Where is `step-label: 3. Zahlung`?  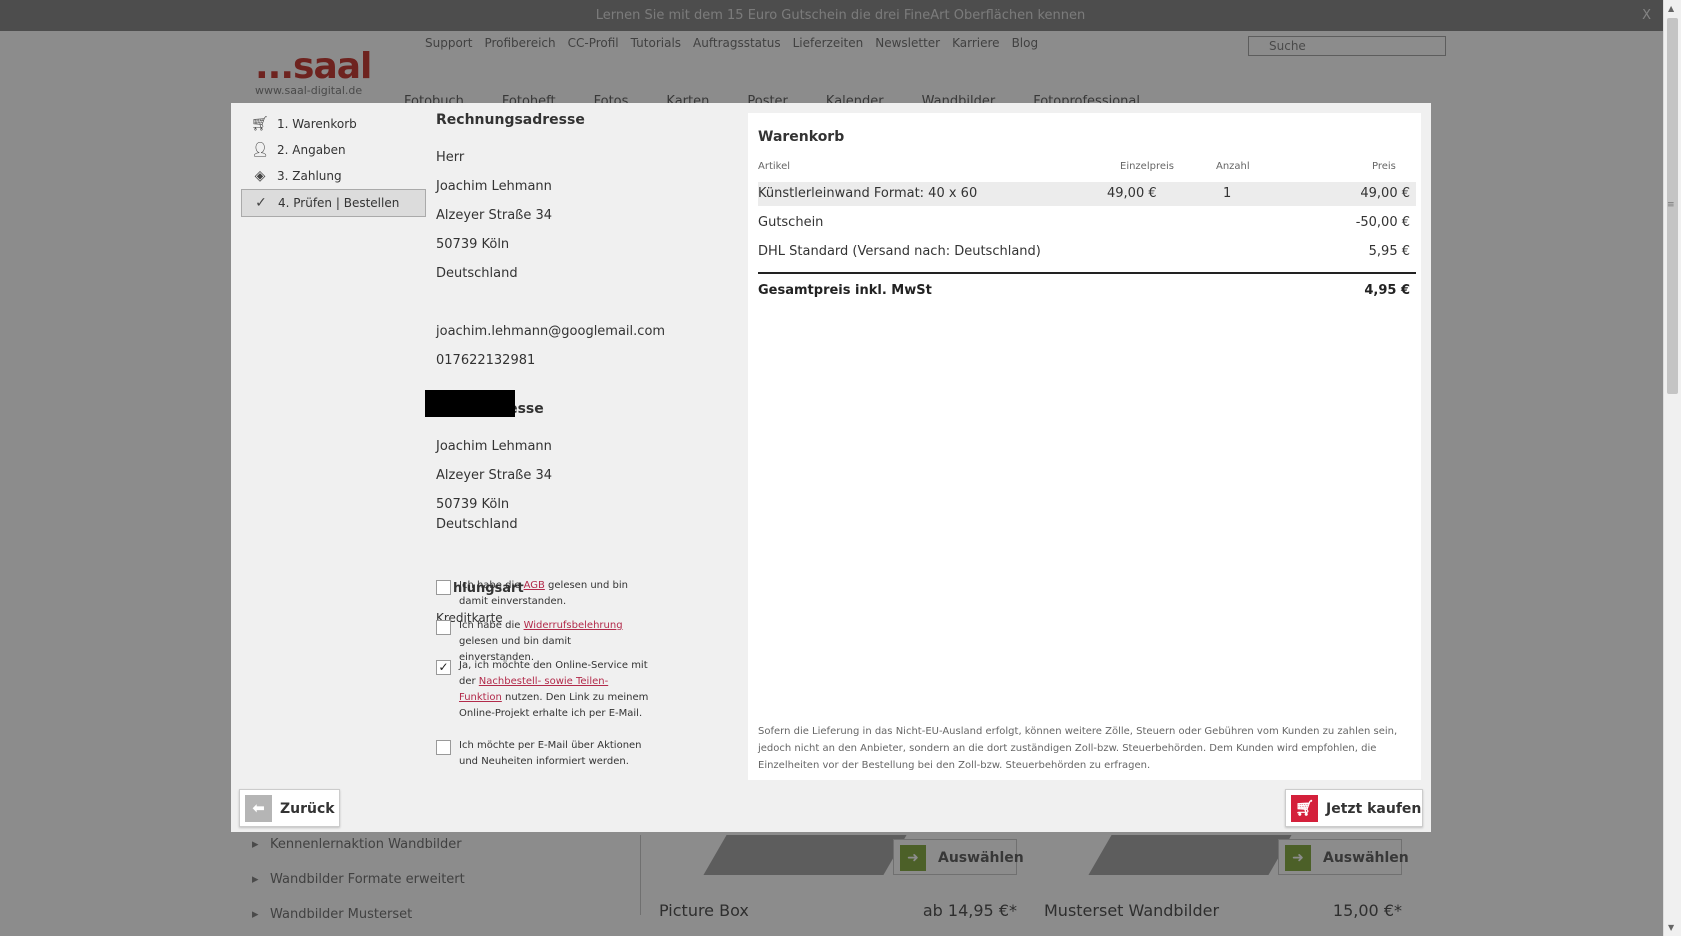 step-label: 3. Zahlung is located at coordinates (309, 176).